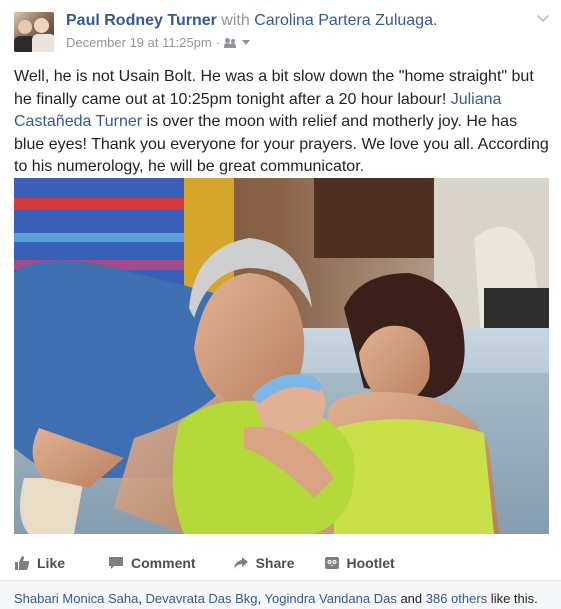 The image size is (561, 609). What do you see at coordinates (246, 42) in the screenshot?
I see `caret-down-icon` at bounding box center [246, 42].